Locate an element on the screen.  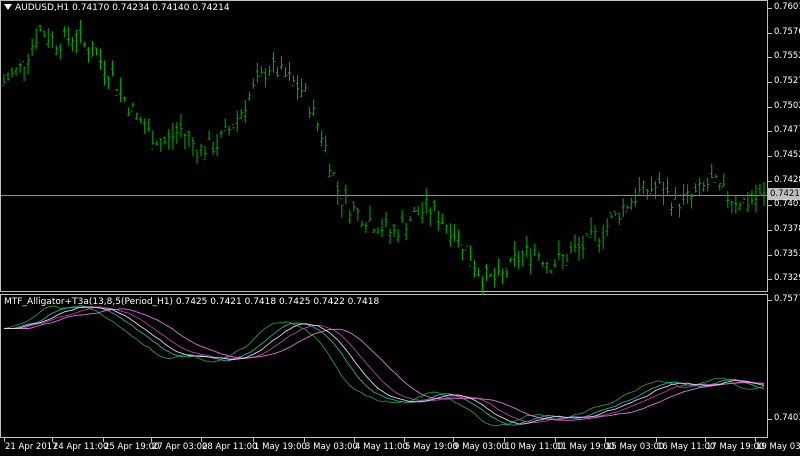
x-axis-label: 3 May 03:00 is located at coordinates (331, 447).